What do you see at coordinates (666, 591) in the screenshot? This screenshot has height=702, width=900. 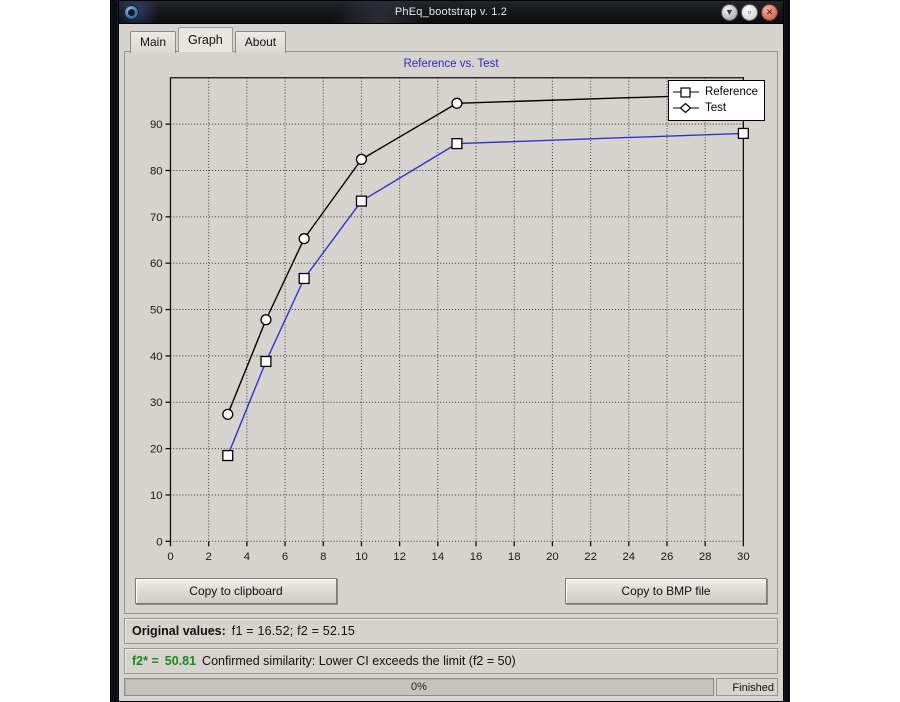 I see `copy-to-bmp-button: Copy to BMP file` at bounding box center [666, 591].